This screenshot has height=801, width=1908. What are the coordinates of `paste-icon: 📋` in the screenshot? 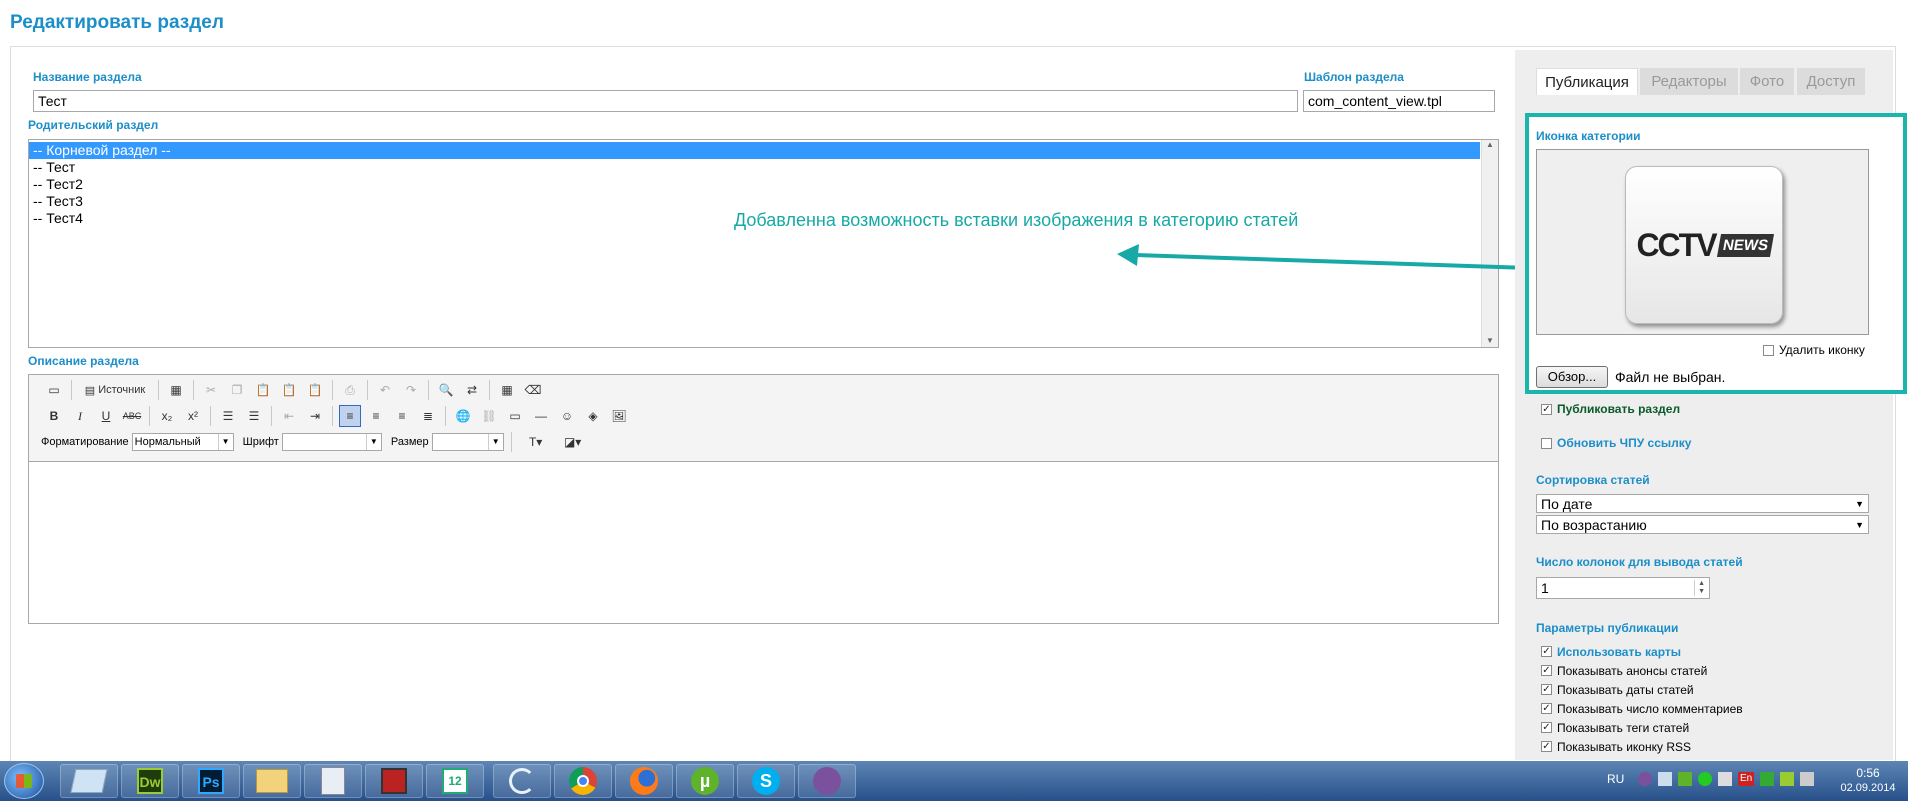 It's located at (263, 390).